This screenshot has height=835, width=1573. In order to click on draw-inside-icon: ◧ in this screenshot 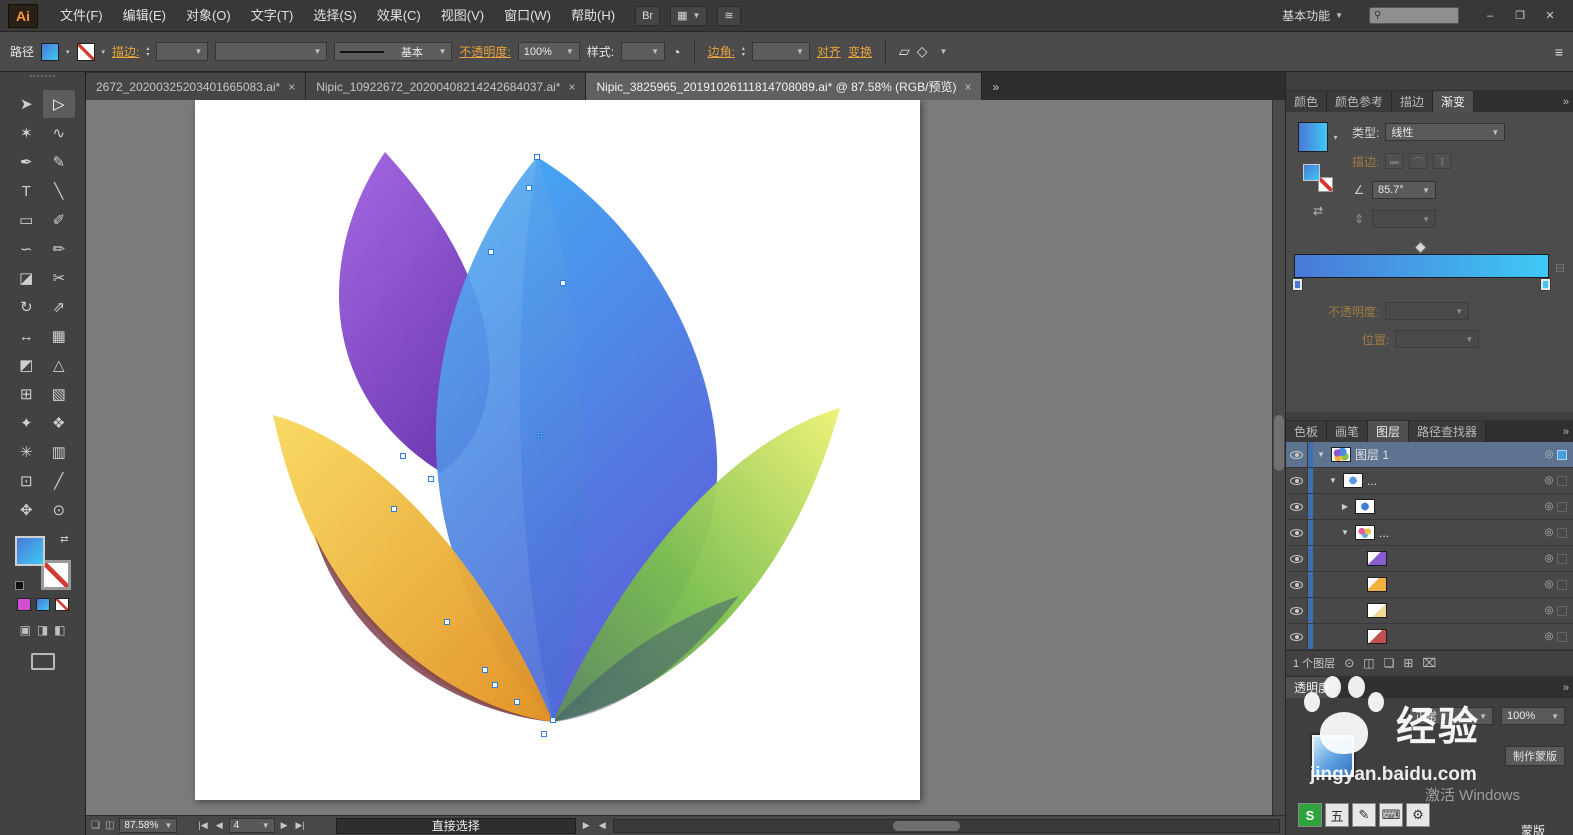, I will do `click(59, 630)`.